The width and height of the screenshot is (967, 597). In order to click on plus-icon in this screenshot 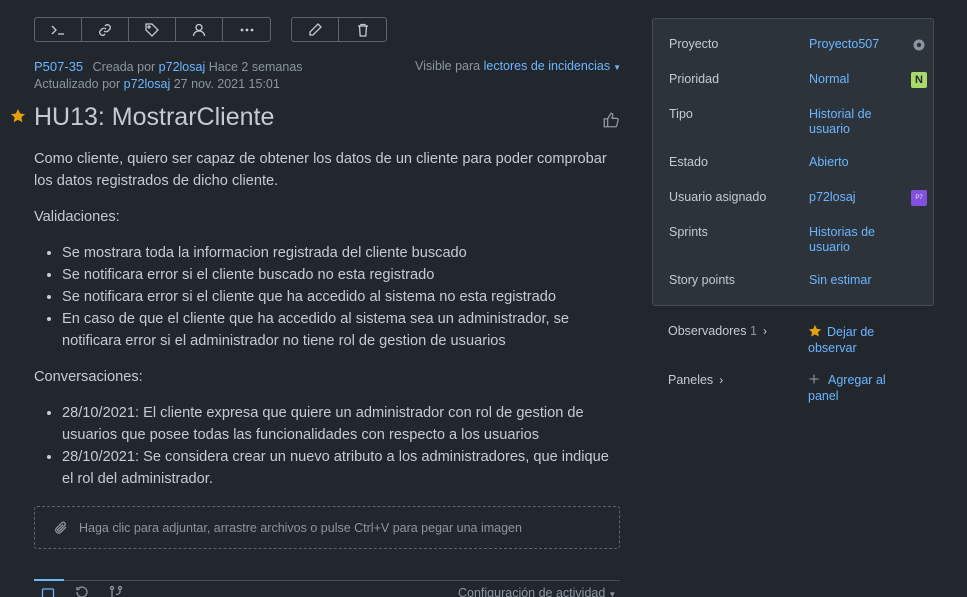, I will do `click(814, 379)`.